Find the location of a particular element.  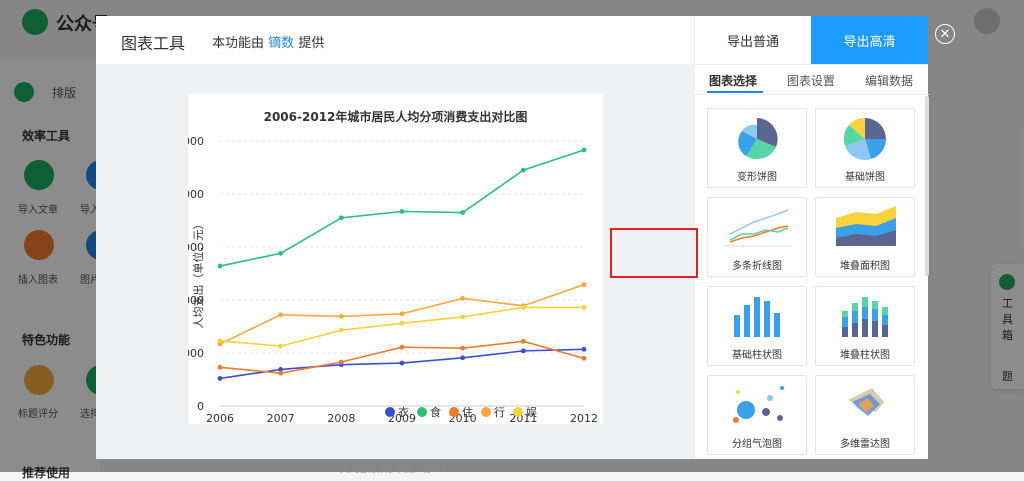

selection-highlight-box is located at coordinates (654, 253).